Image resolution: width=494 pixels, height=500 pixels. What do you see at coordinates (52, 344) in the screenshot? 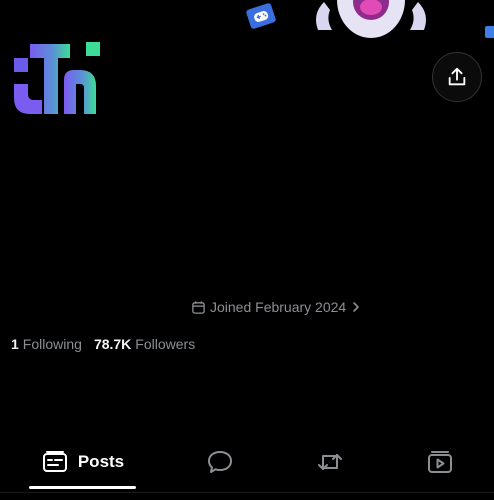
I see `following-label: Following` at bounding box center [52, 344].